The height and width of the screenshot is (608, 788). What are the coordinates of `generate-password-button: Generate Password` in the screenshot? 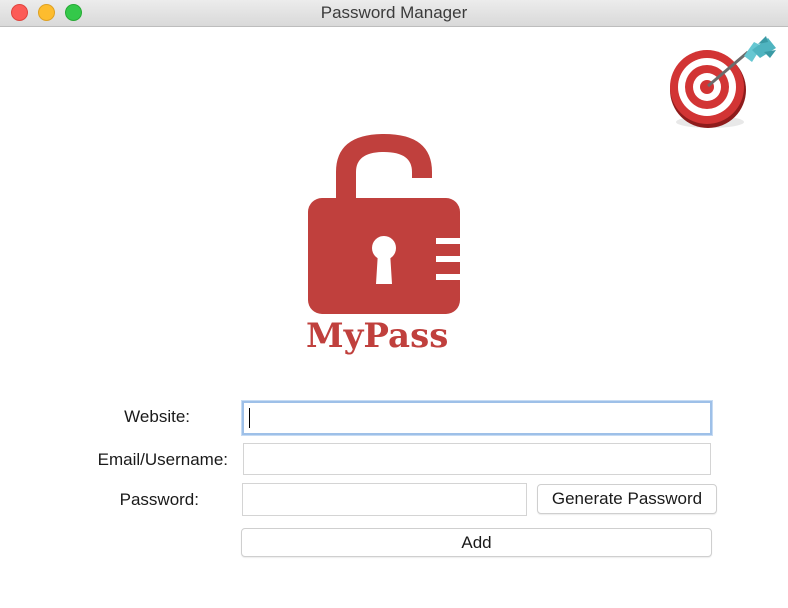 It's located at (627, 499).